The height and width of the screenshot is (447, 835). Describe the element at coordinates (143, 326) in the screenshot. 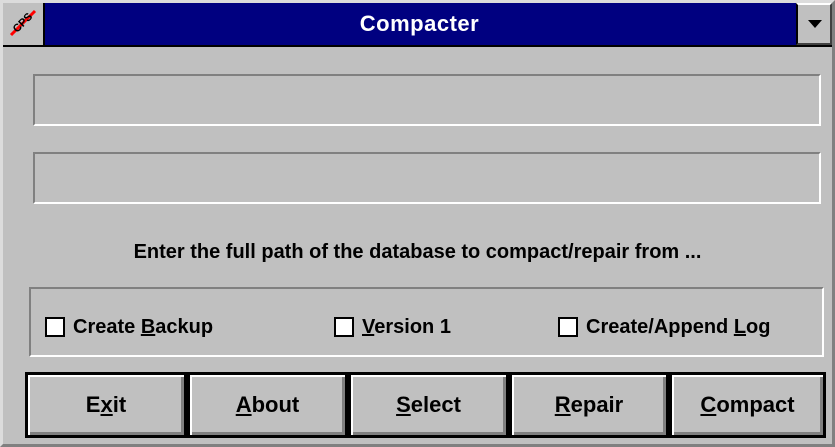

I see `create-backup-label: Create Backup` at that location.